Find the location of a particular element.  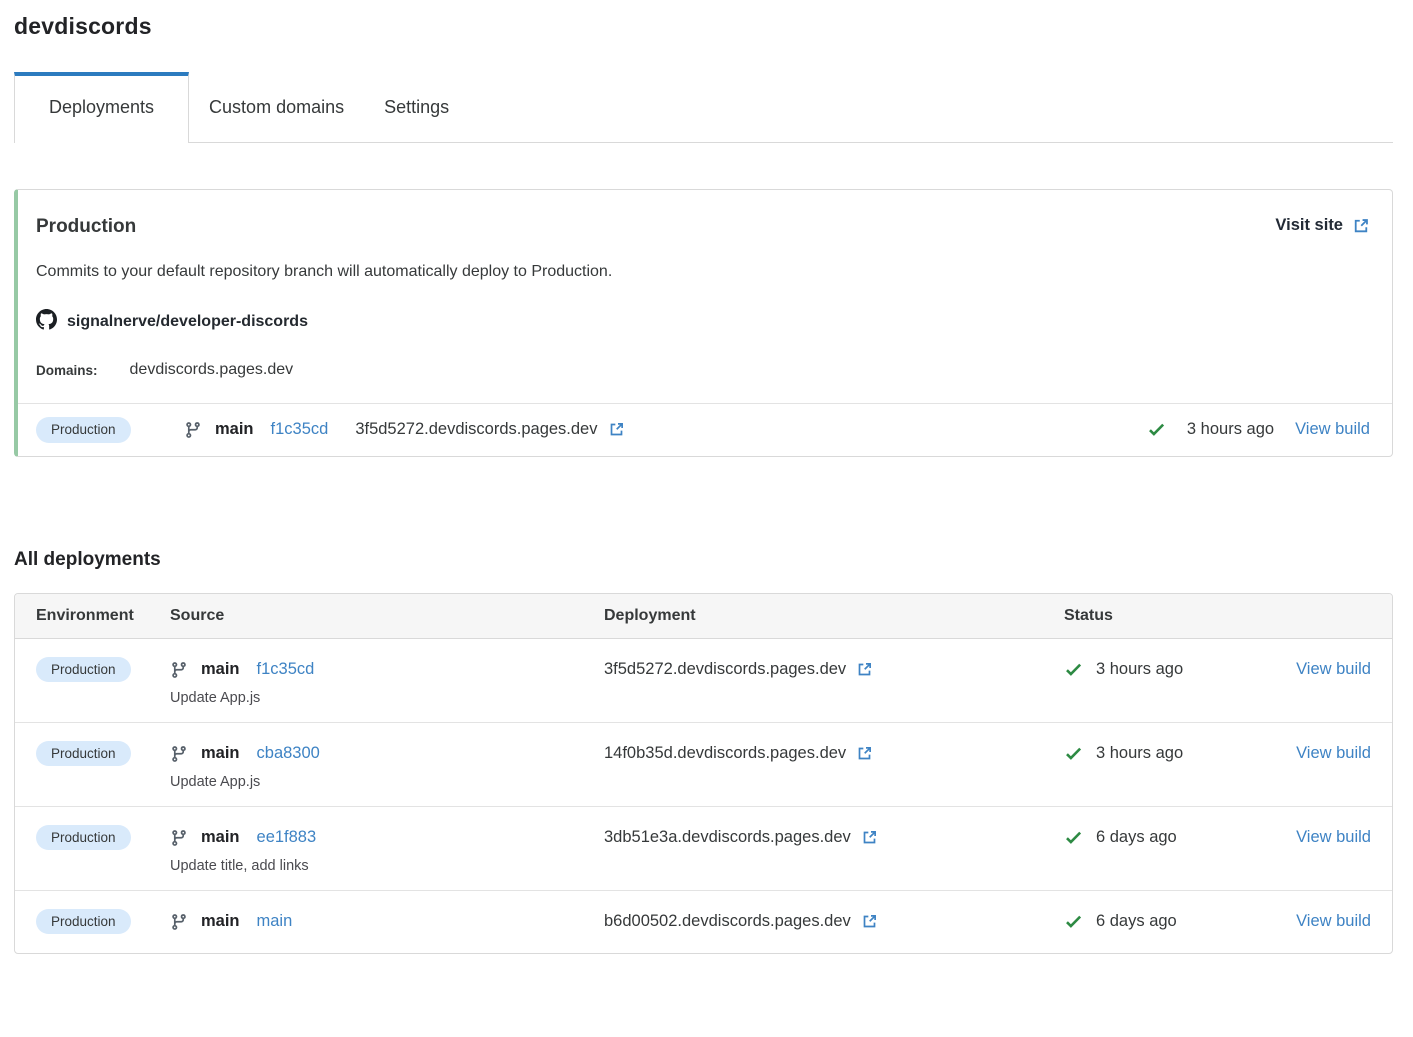

domains-value: devdiscords.pages.dev is located at coordinates (211, 369).